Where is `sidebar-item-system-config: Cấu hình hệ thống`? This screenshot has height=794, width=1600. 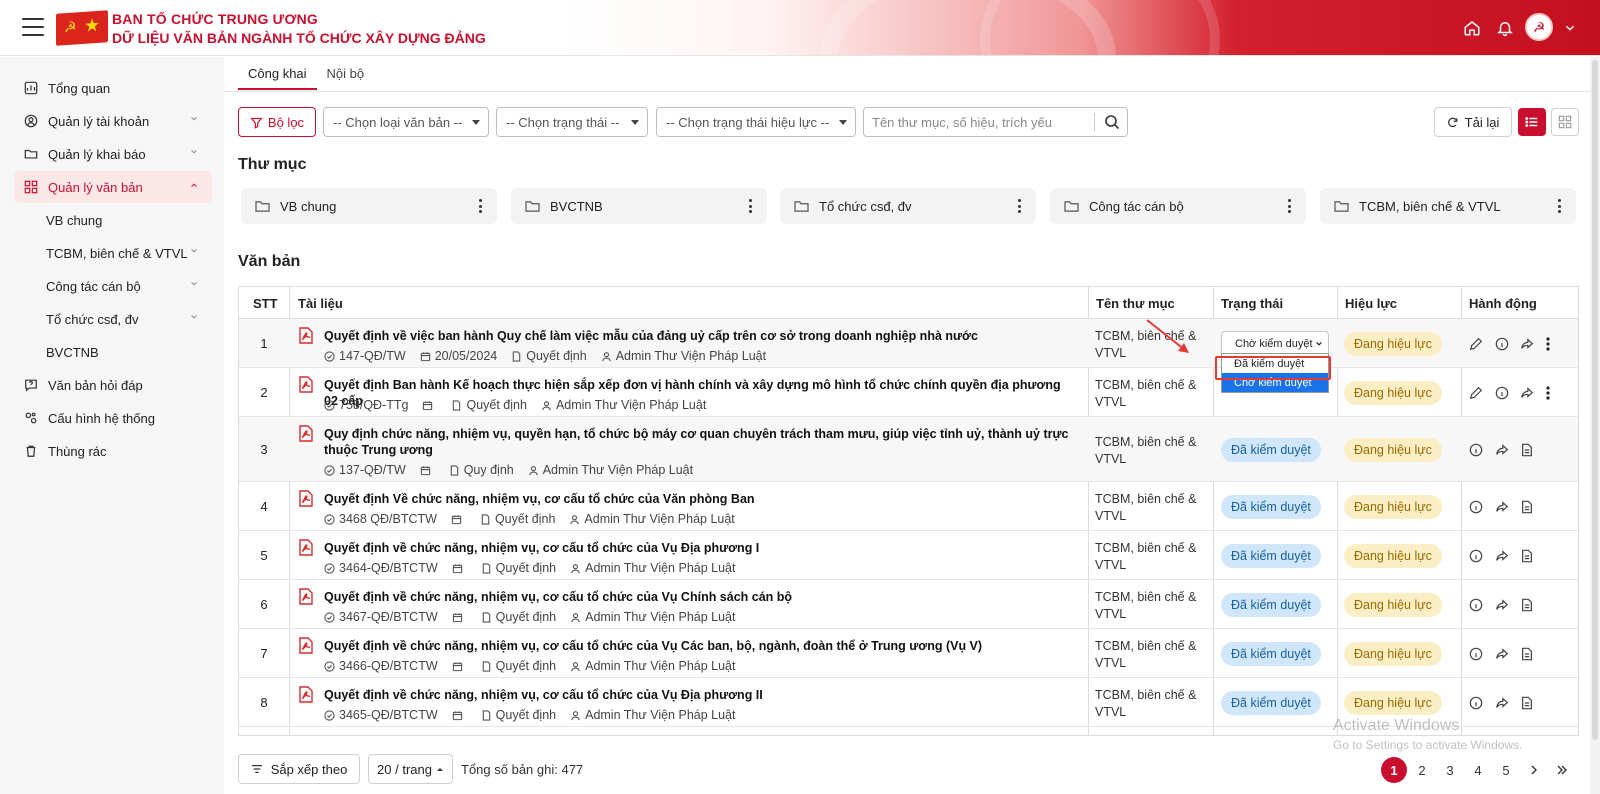
sidebar-item-system-config: Cấu hình hệ thống is located at coordinates (113, 418).